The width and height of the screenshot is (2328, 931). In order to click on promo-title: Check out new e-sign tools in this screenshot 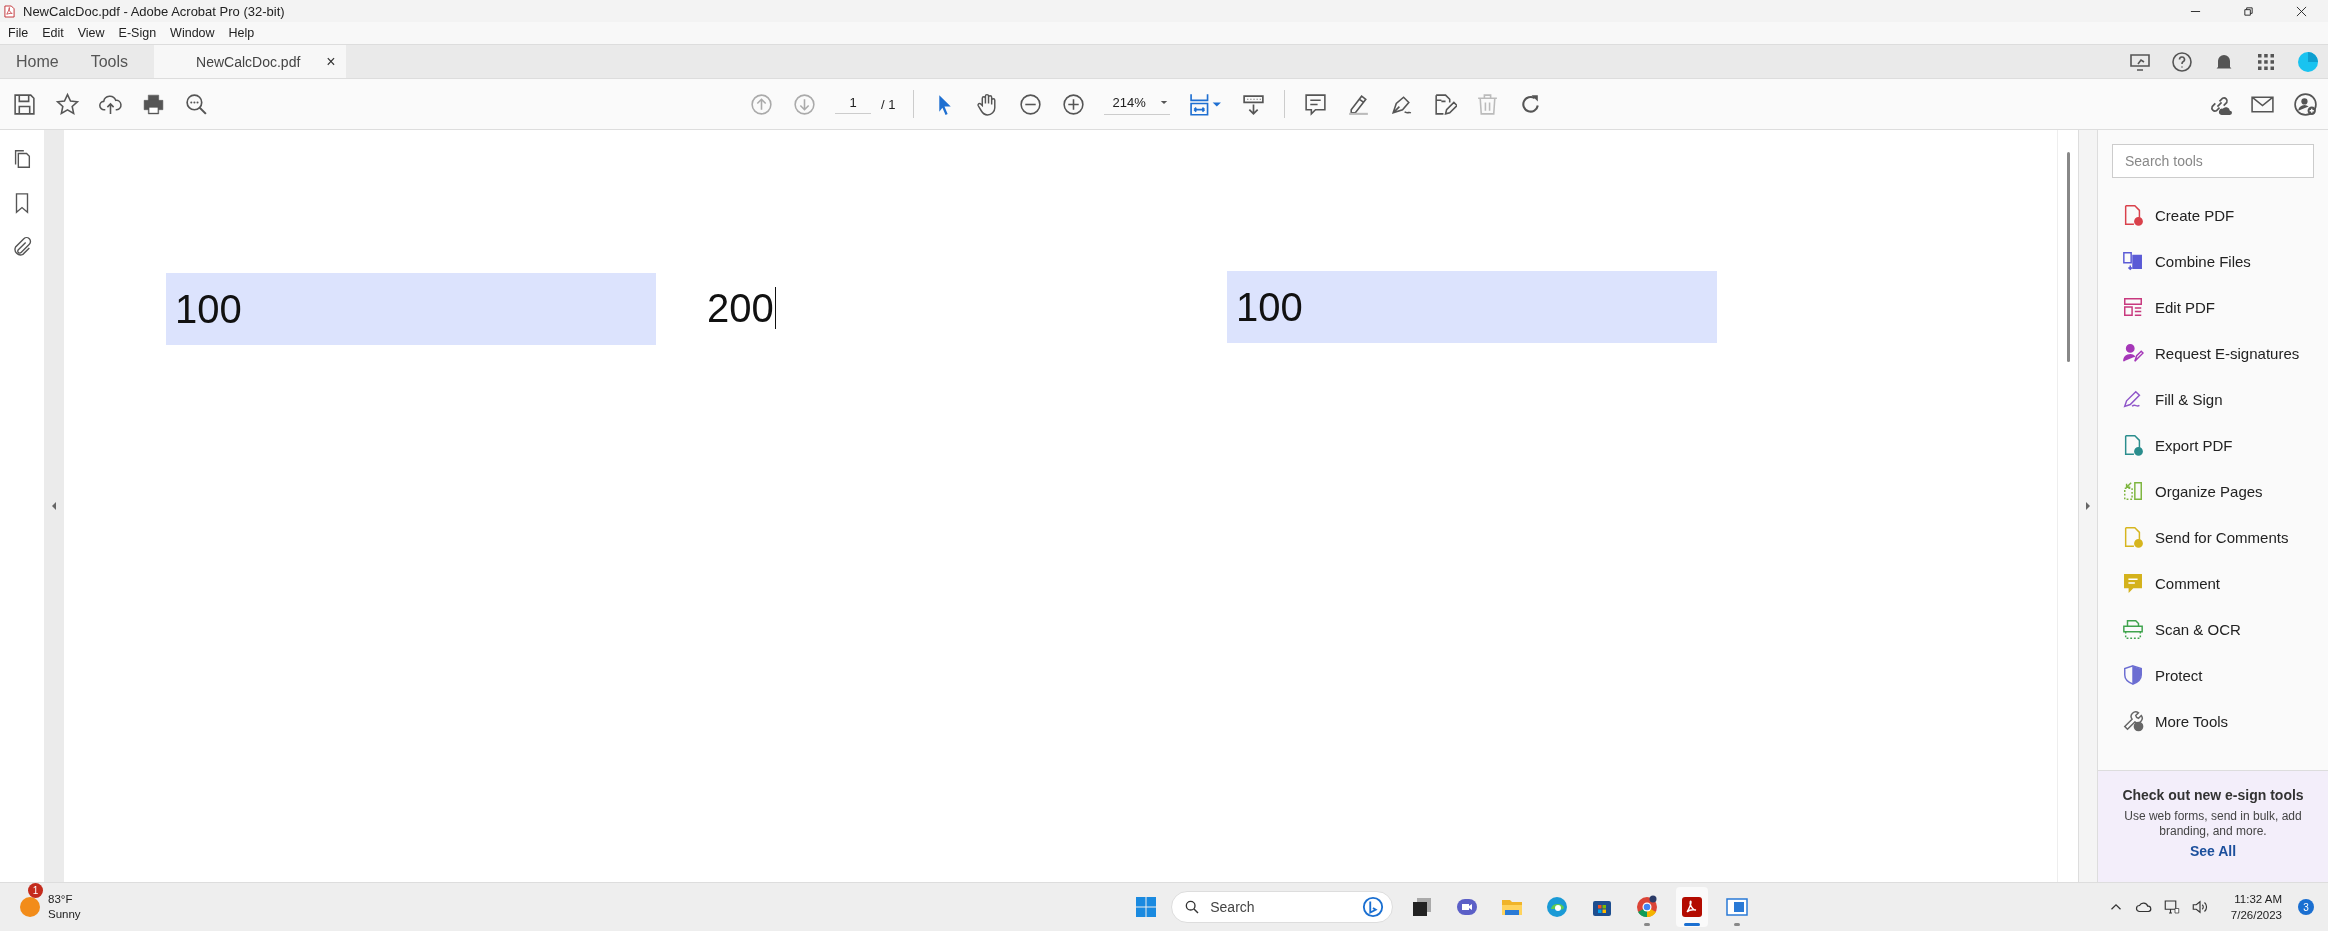, I will do `click(2213, 795)`.